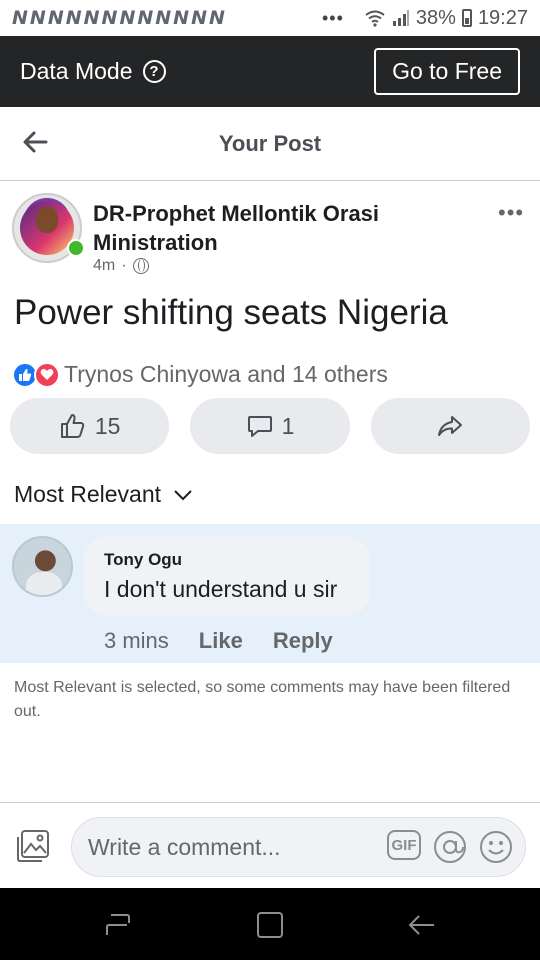  What do you see at coordinates (298, 847) in the screenshot?
I see `comment-input: Write a comment... GIF` at bounding box center [298, 847].